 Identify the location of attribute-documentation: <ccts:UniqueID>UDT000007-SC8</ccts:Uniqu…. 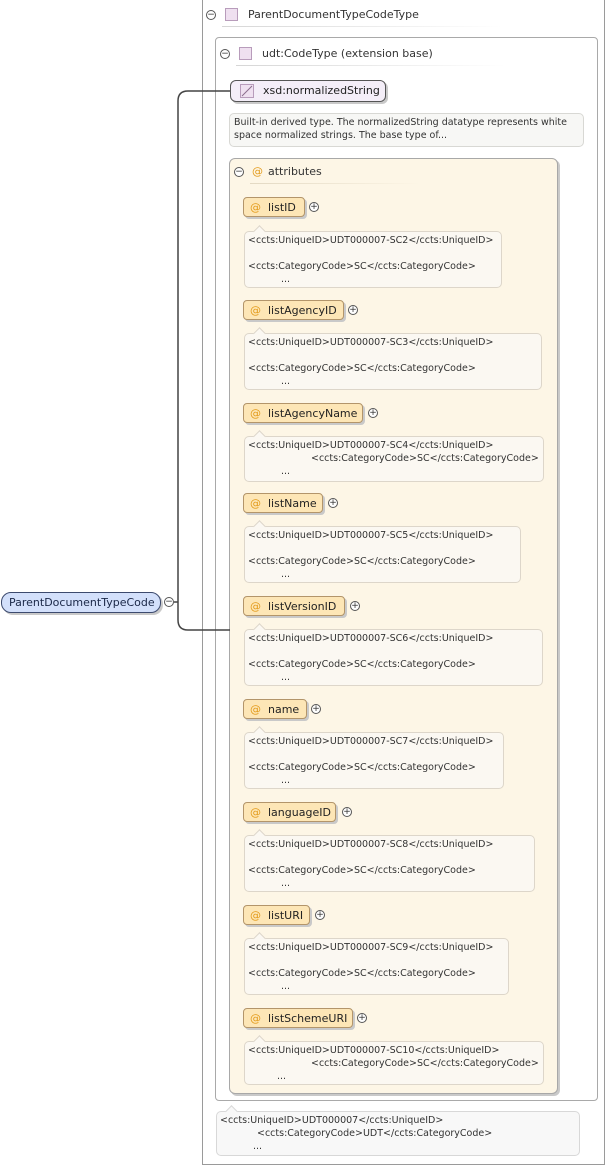
(389, 860).